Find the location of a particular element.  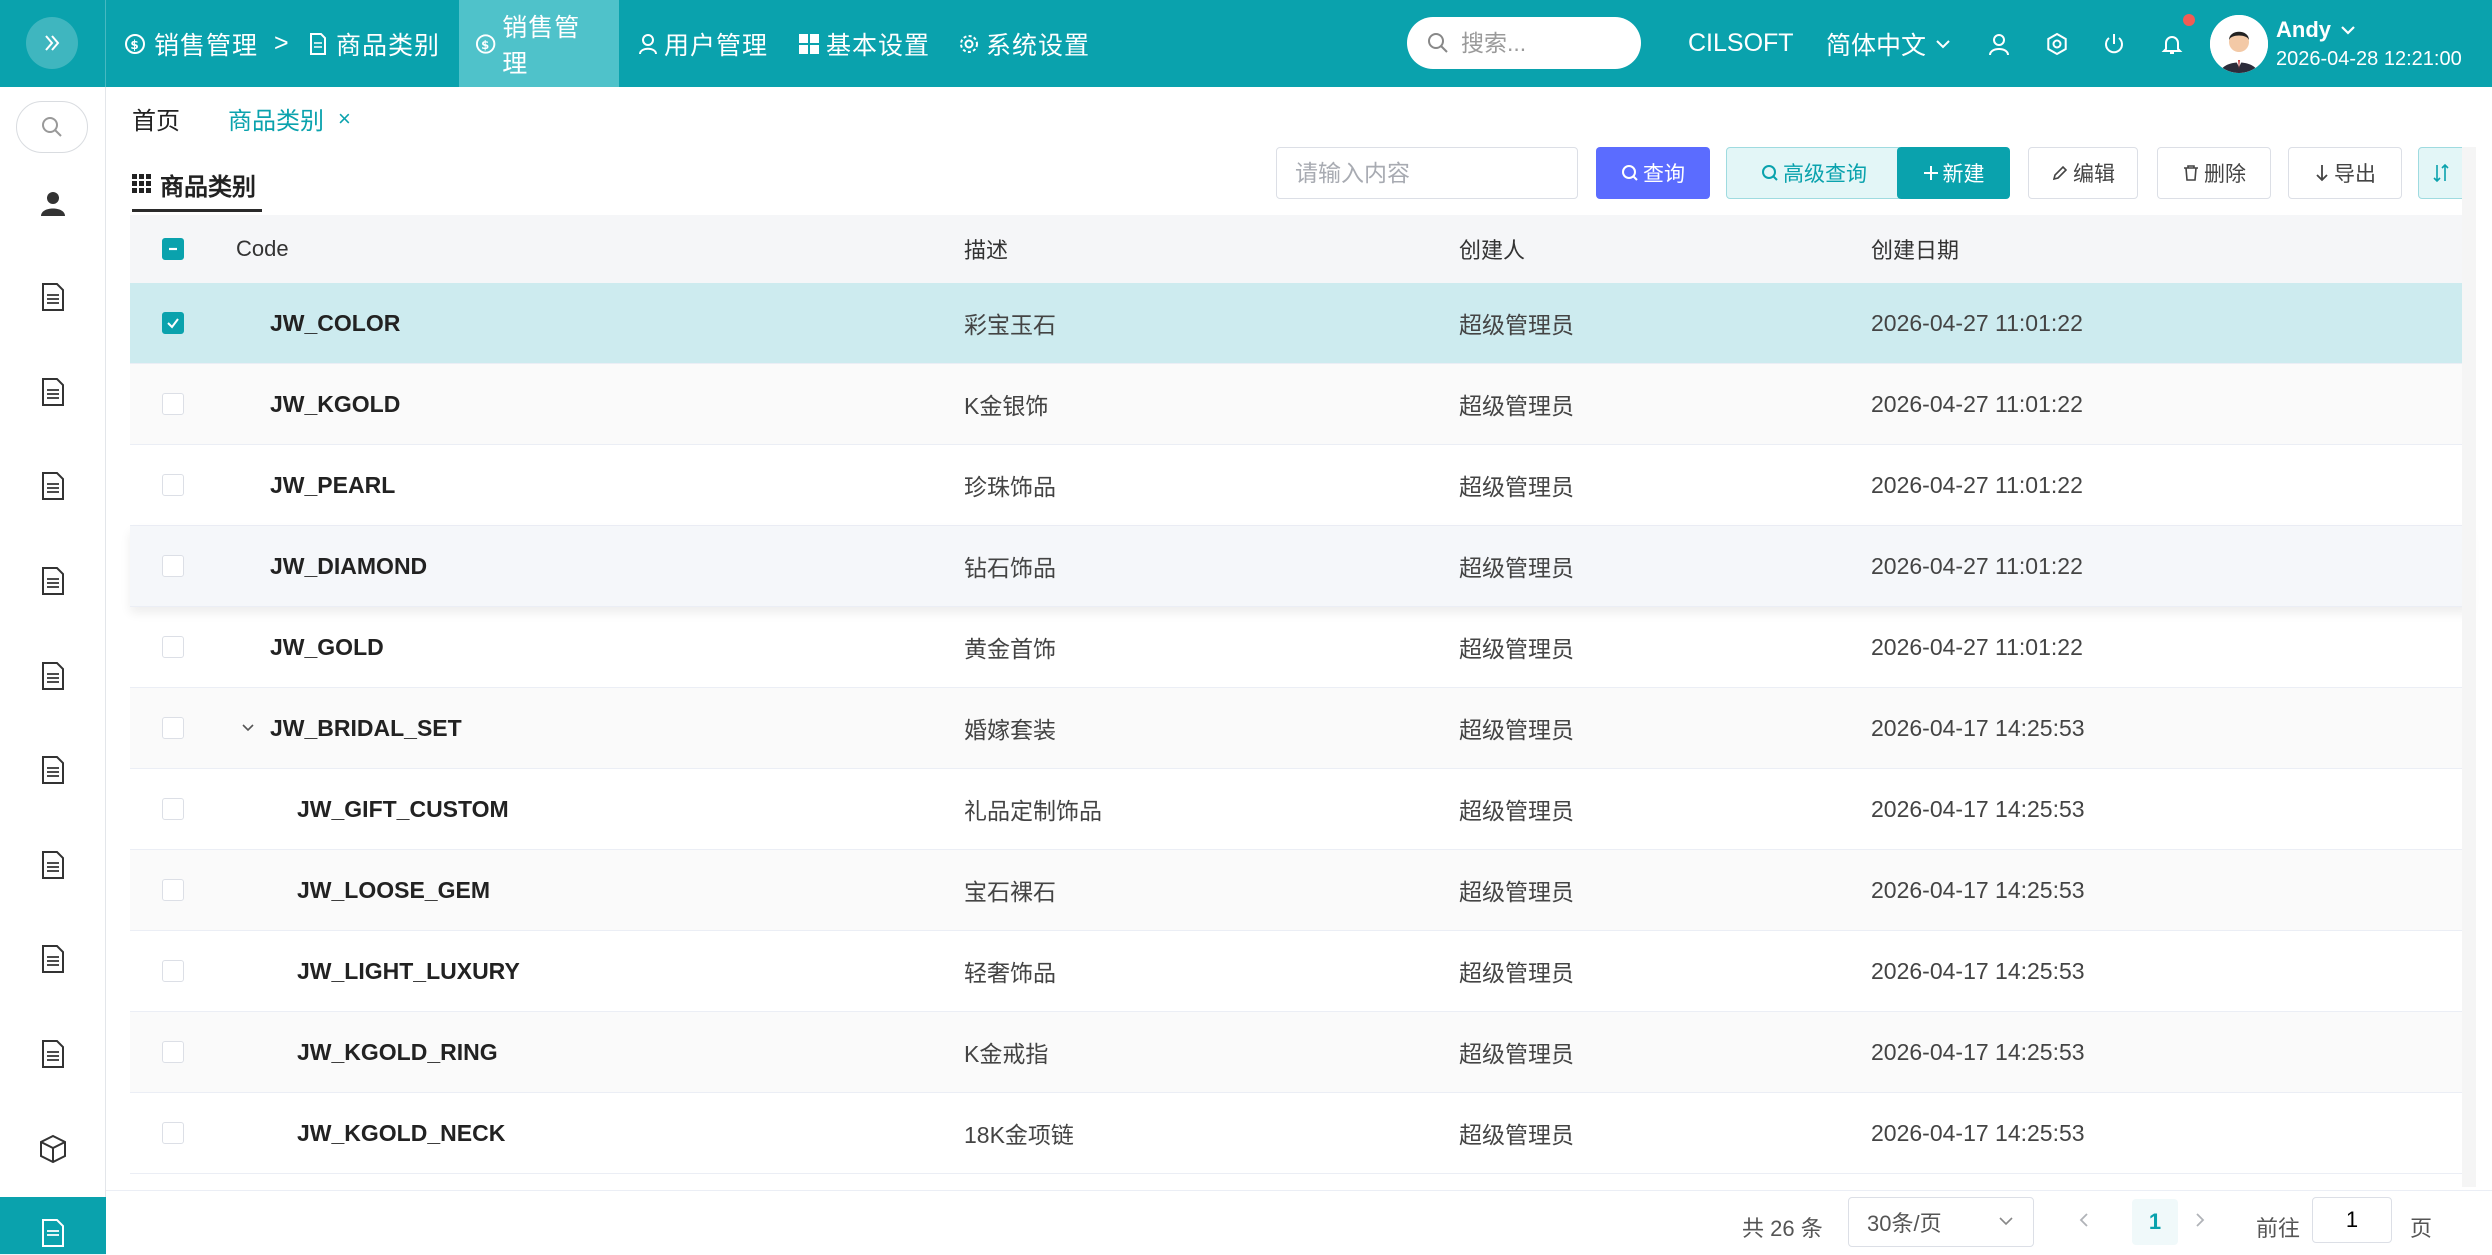

next-page-button is located at coordinates (2200, 1222).